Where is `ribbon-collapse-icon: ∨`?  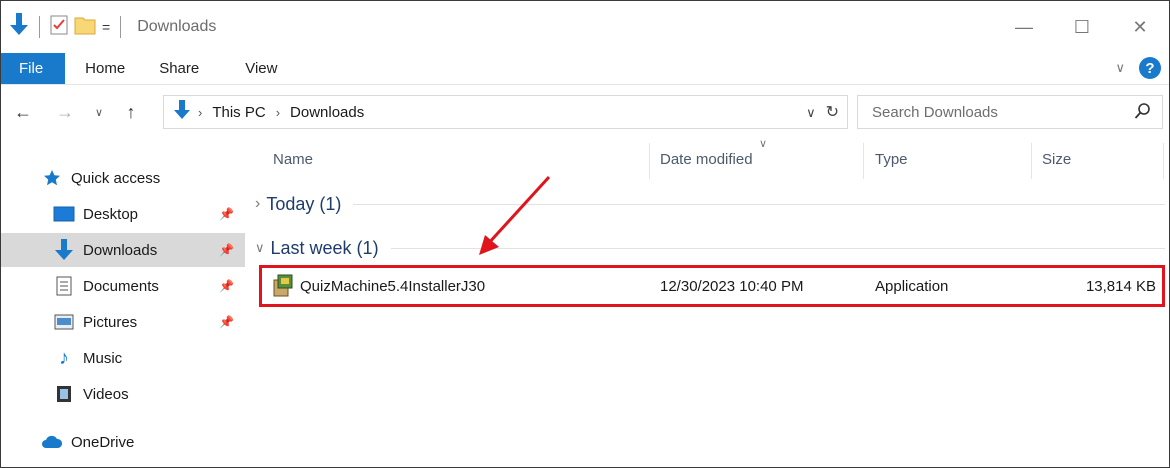 ribbon-collapse-icon: ∨ is located at coordinates (1120, 68).